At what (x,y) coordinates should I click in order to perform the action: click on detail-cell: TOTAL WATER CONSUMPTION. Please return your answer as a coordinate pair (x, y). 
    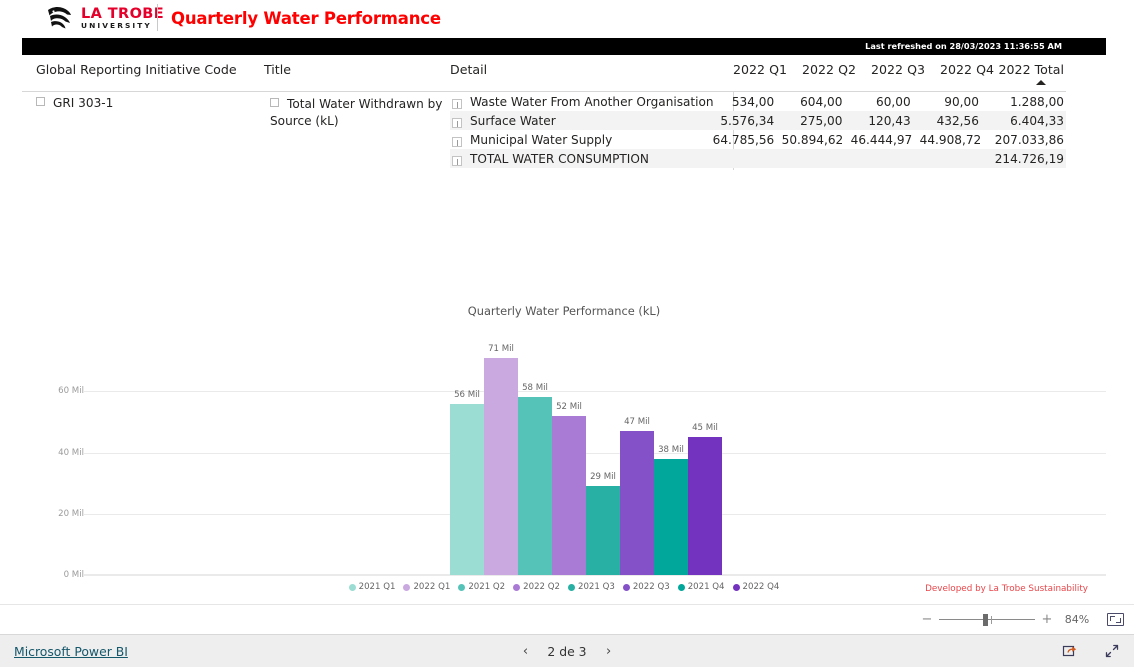
    Looking at the image, I should click on (582, 159).